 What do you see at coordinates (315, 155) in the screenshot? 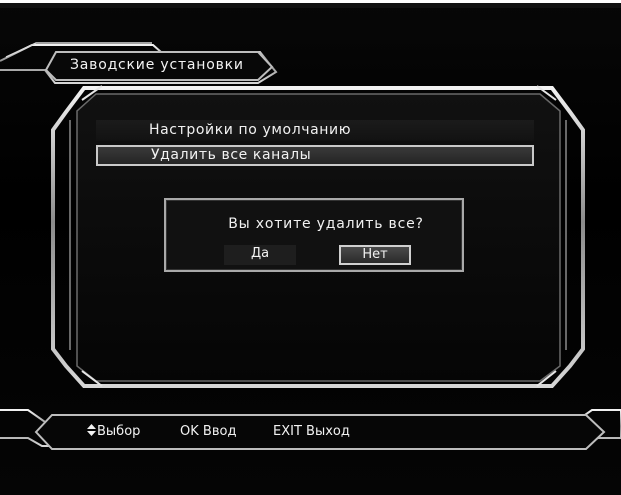
I see `menu-item-delete-all-channels: Удалить все каналы` at bounding box center [315, 155].